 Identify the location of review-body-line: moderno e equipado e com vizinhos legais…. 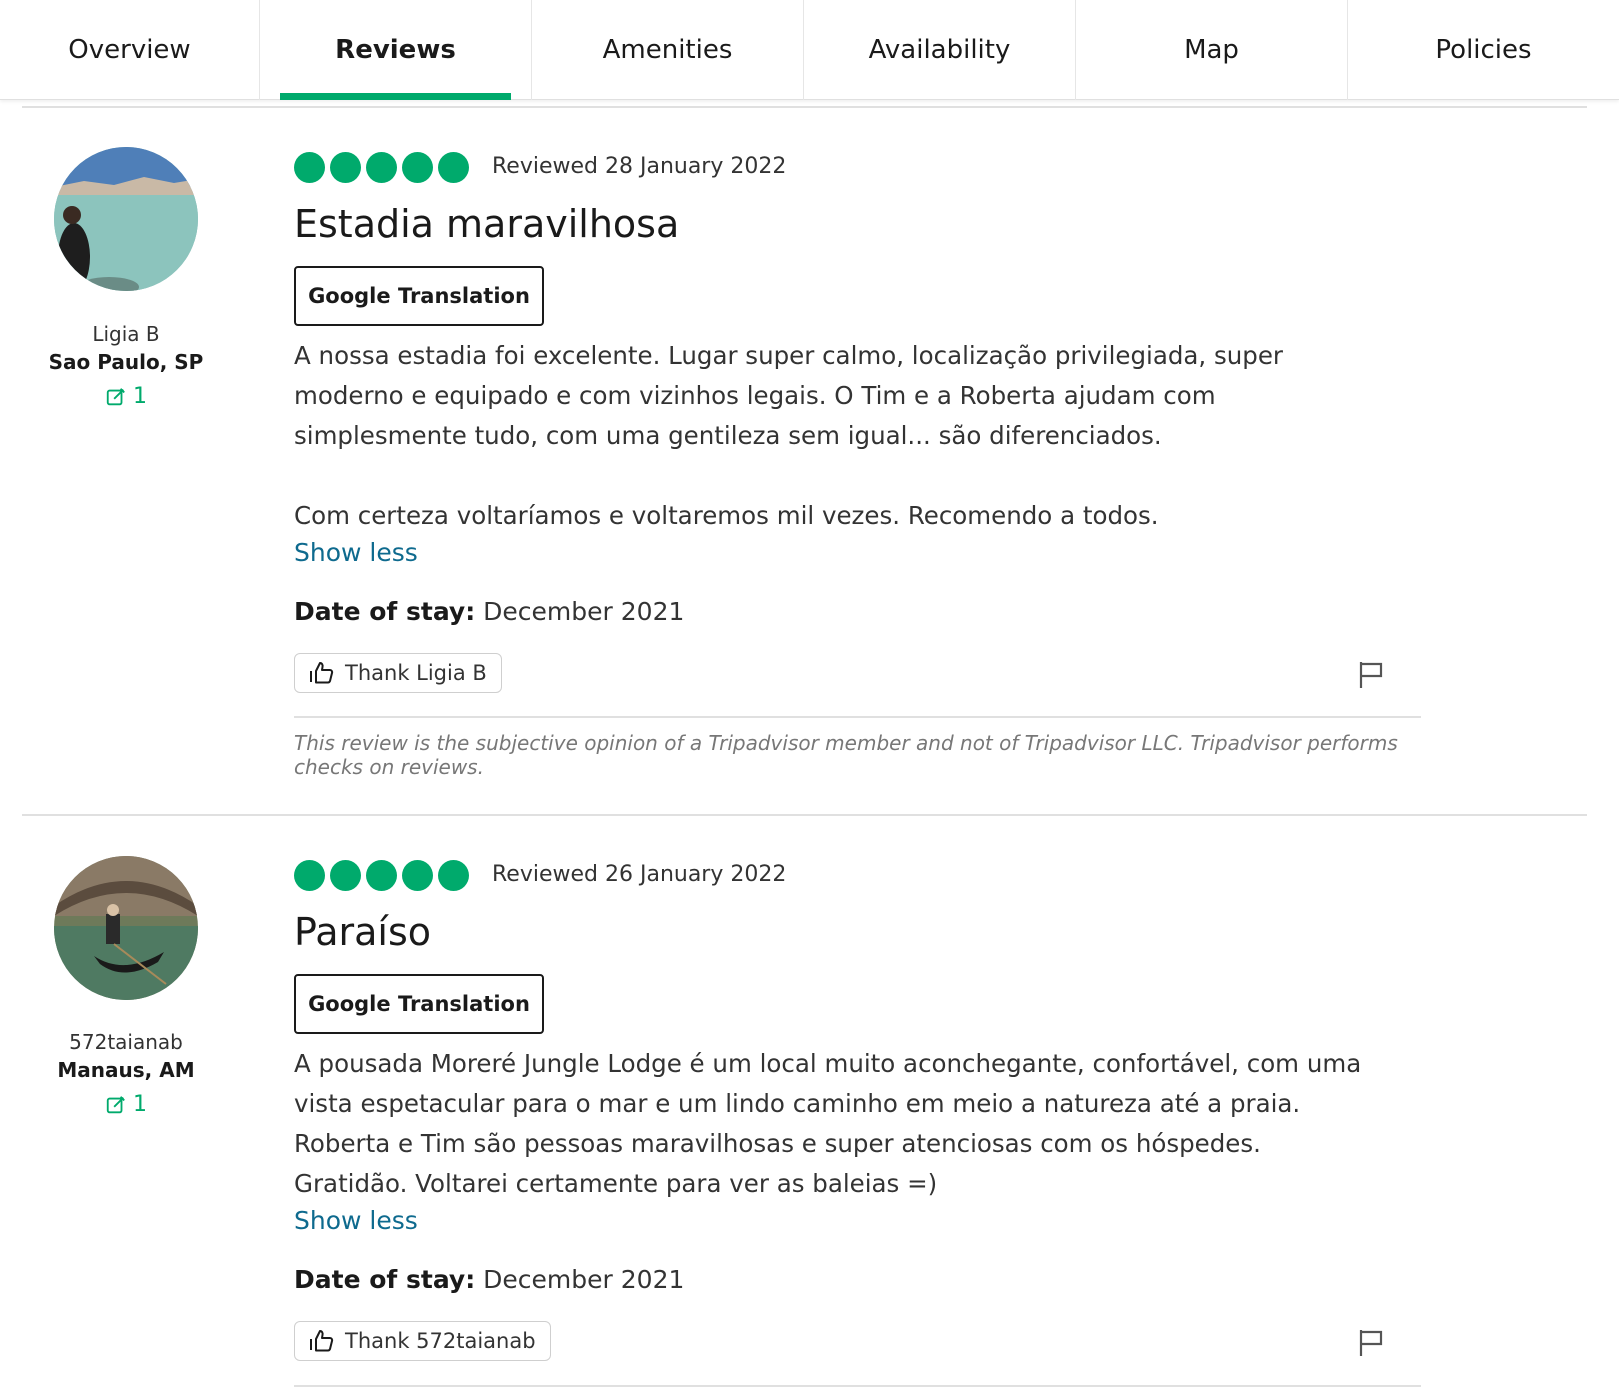
(755, 395).